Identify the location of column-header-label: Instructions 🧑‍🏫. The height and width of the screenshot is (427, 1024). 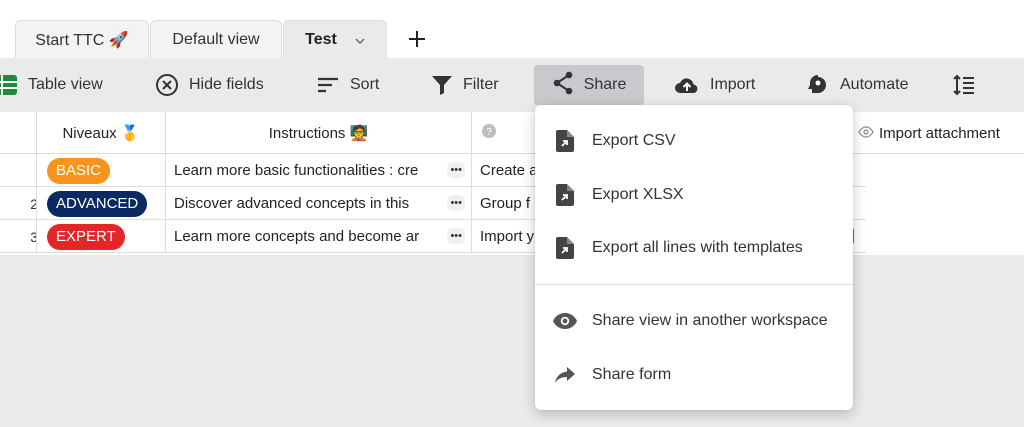
(318, 133).